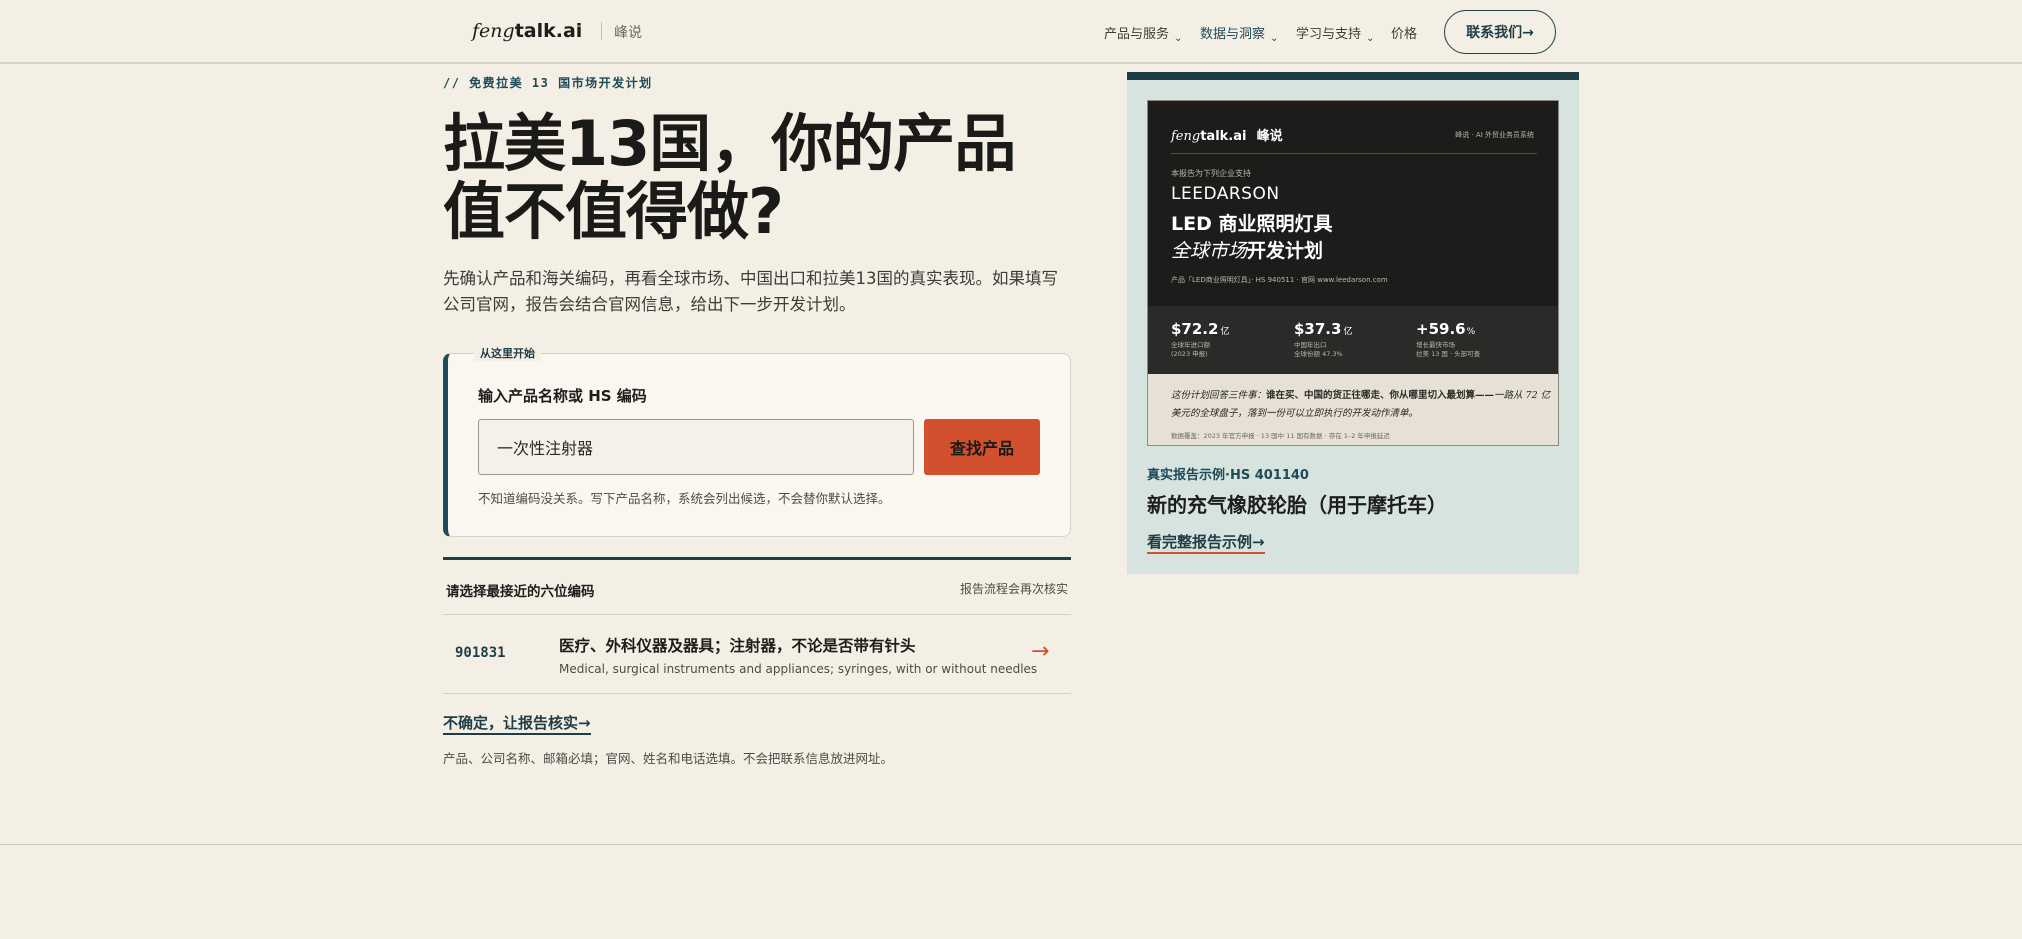  What do you see at coordinates (1227, 136) in the screenshot?
I see `cover-logo: fengtalk.ai 峰说` at bounding box center [1227, 136].